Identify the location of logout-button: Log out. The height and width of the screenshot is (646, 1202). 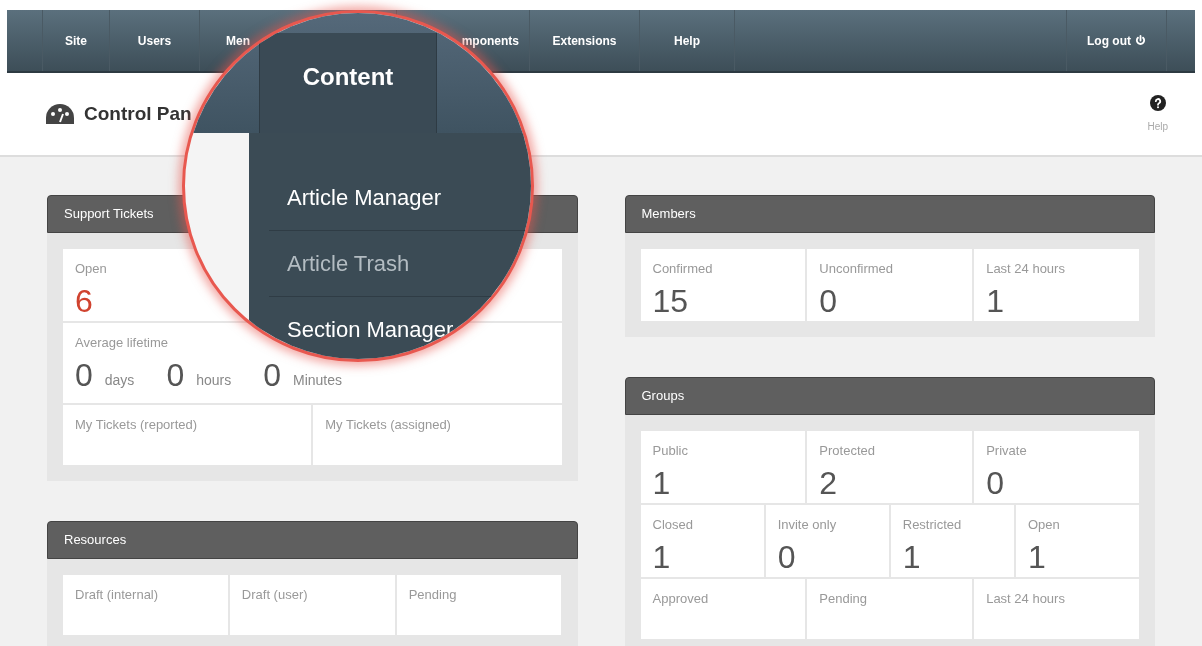
(1116, 40).